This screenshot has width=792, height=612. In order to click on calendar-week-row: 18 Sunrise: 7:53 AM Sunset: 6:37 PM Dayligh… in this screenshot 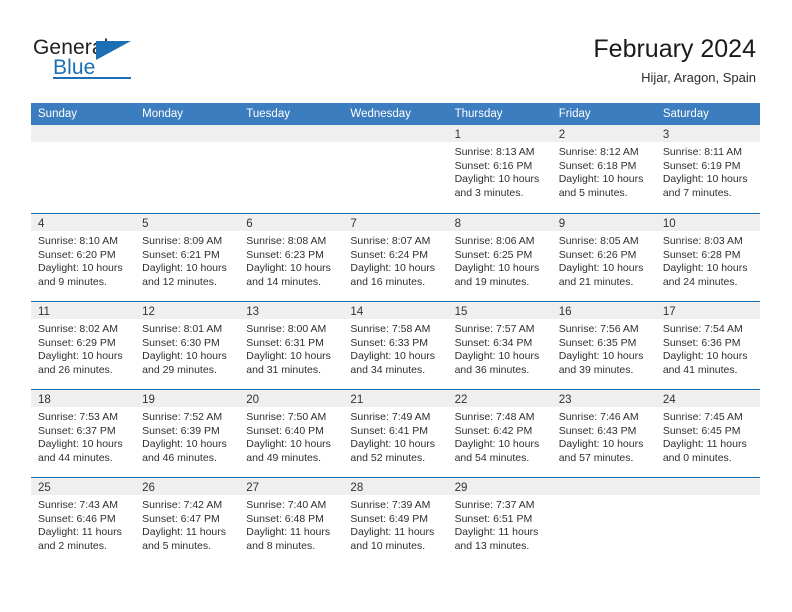, I will do `click(395, 433)`.